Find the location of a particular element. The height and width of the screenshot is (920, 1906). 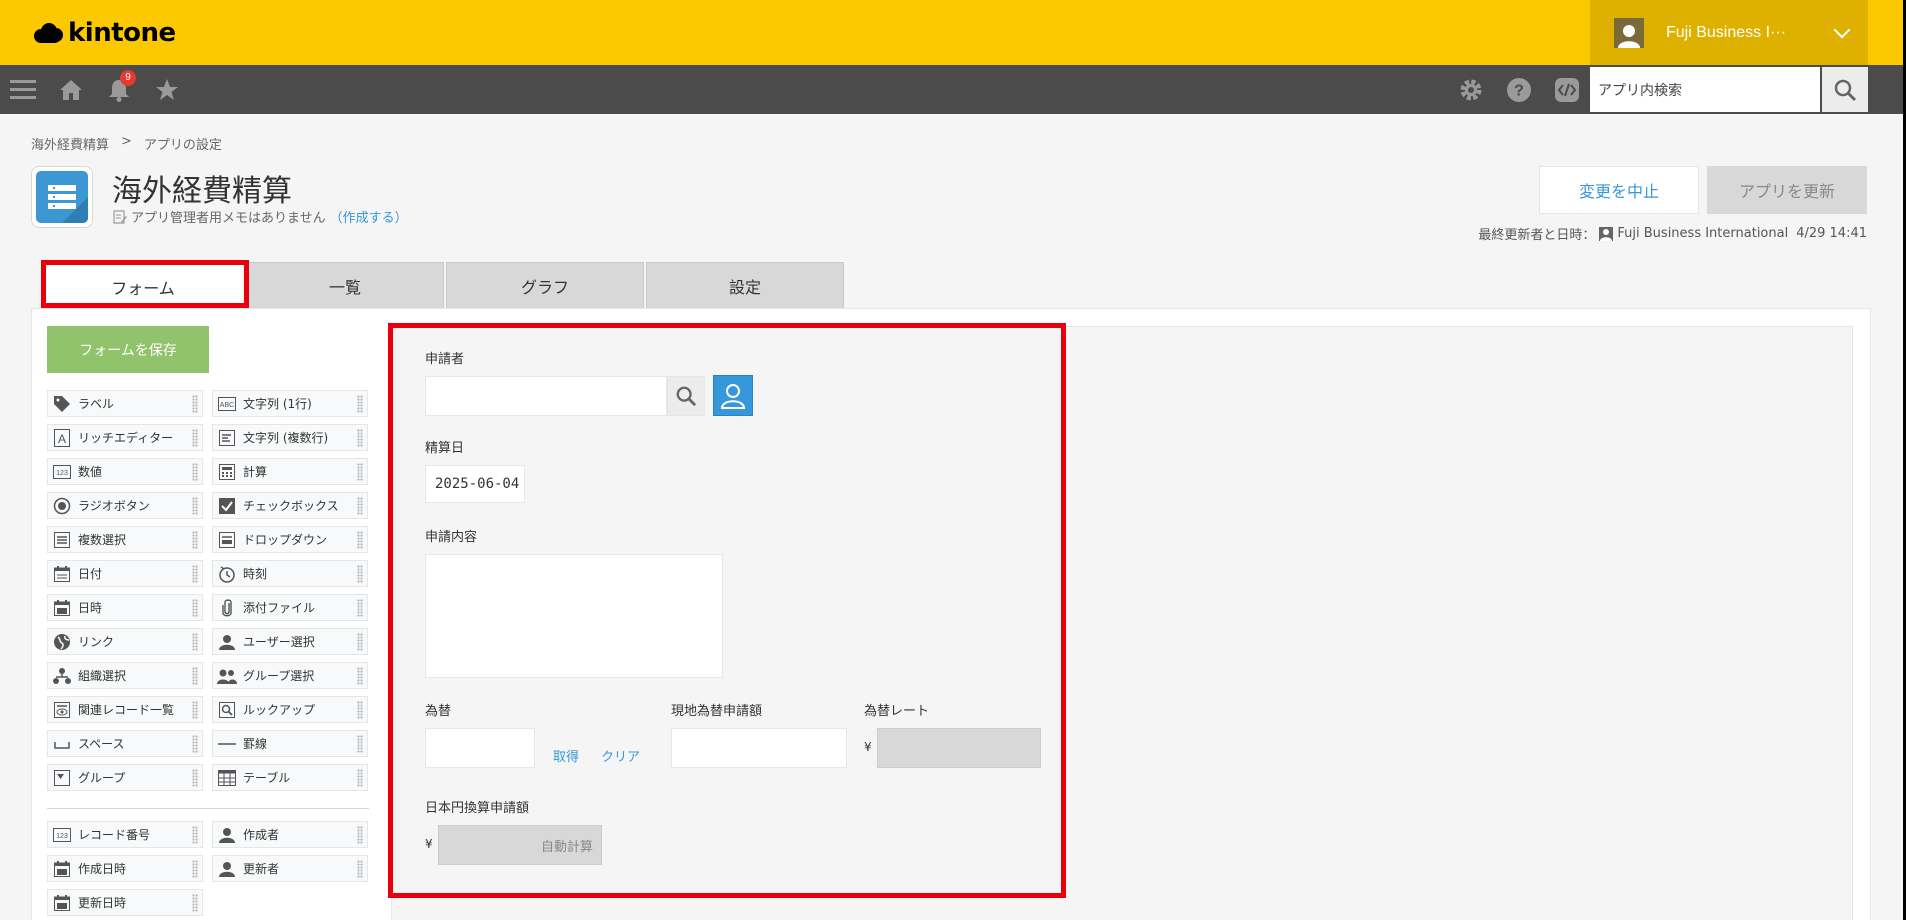

cancel-changes-button: 変更を中止 is located at coordinates (1619, 190).